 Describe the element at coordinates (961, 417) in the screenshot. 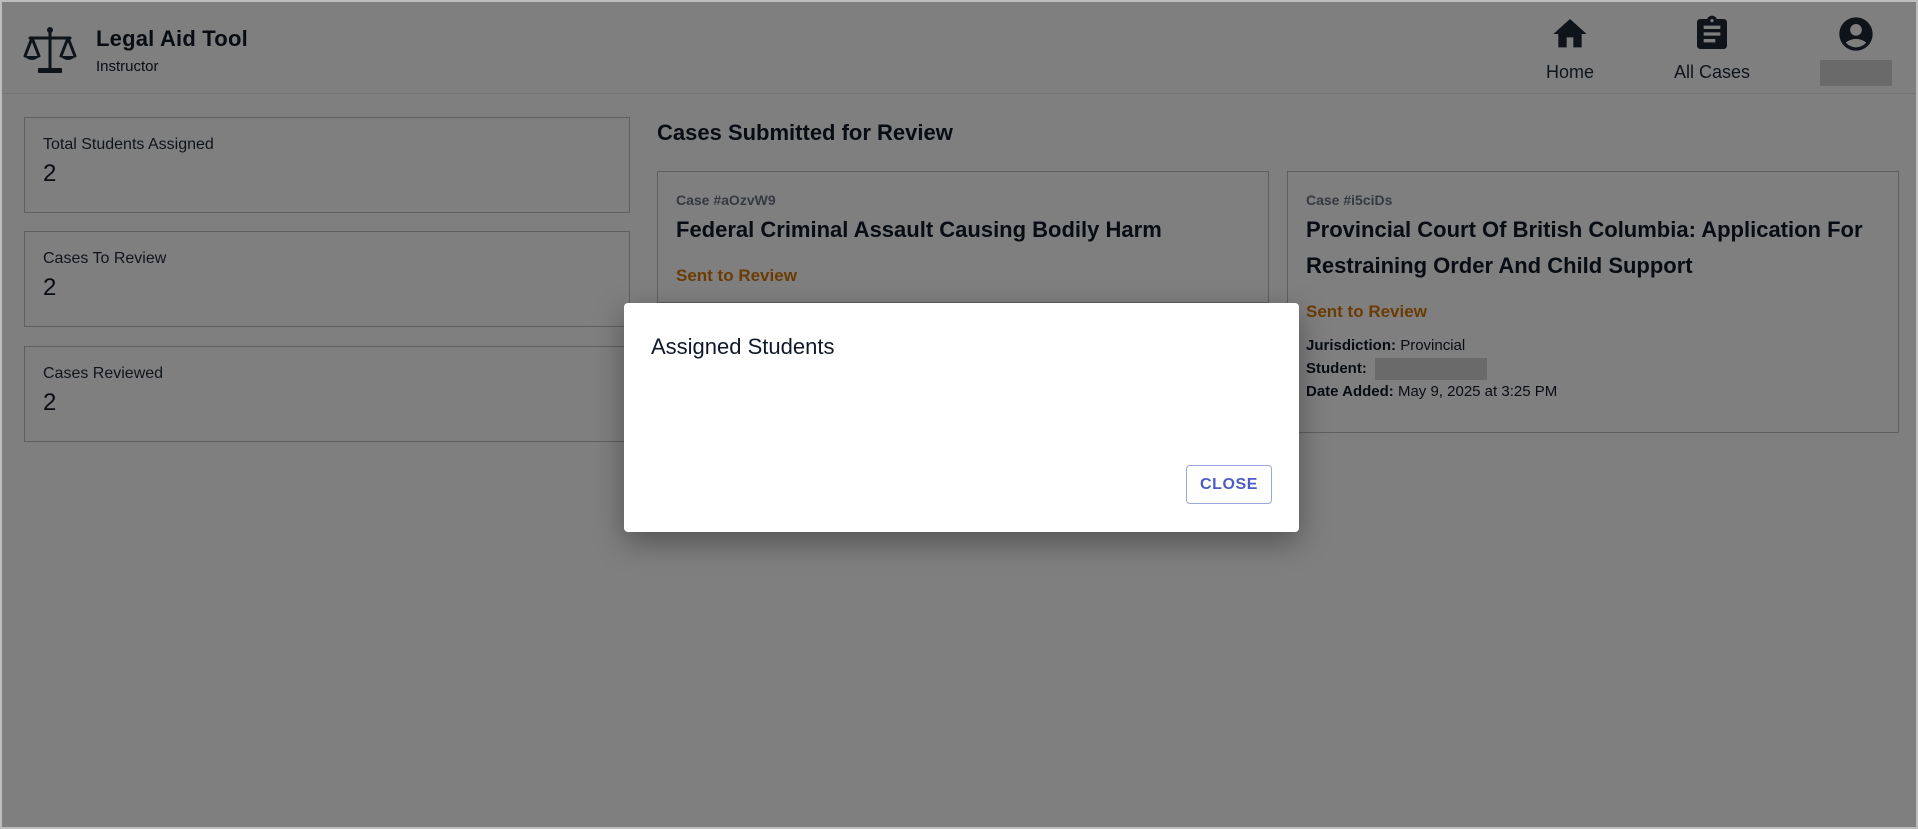

I see `assigned-students-dialog: Assigned Students CLOSE` at that location.